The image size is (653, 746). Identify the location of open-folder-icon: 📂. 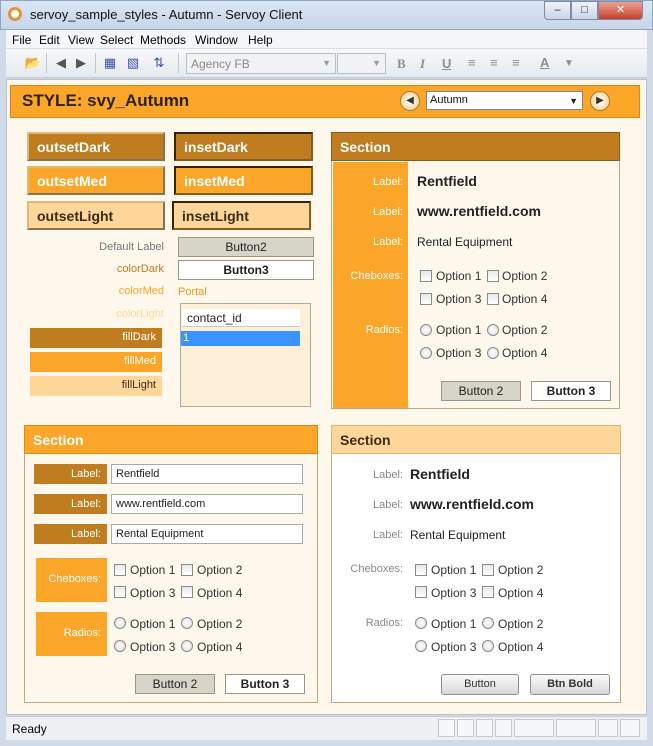
(33, 63).